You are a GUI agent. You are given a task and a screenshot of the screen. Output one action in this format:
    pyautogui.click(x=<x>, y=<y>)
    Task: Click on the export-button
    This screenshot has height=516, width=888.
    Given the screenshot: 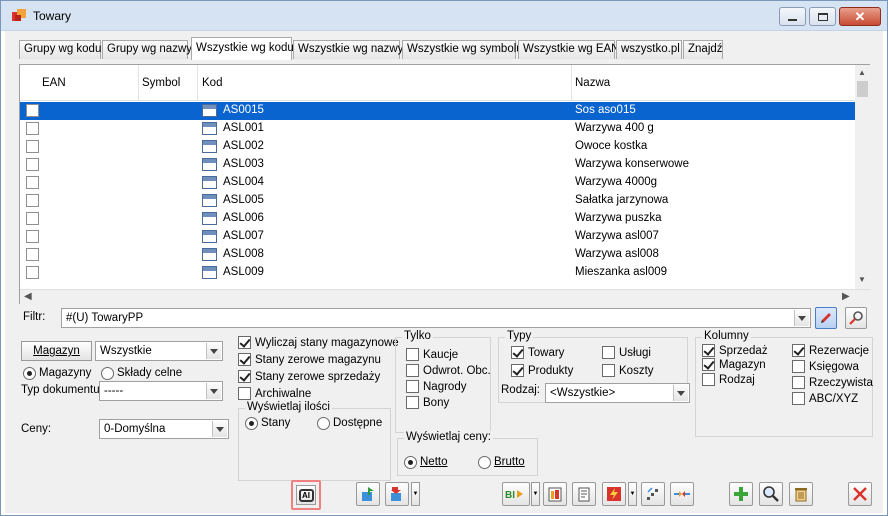 What is the action you would take?
    pyautogui.click(x=368, y=494)
    